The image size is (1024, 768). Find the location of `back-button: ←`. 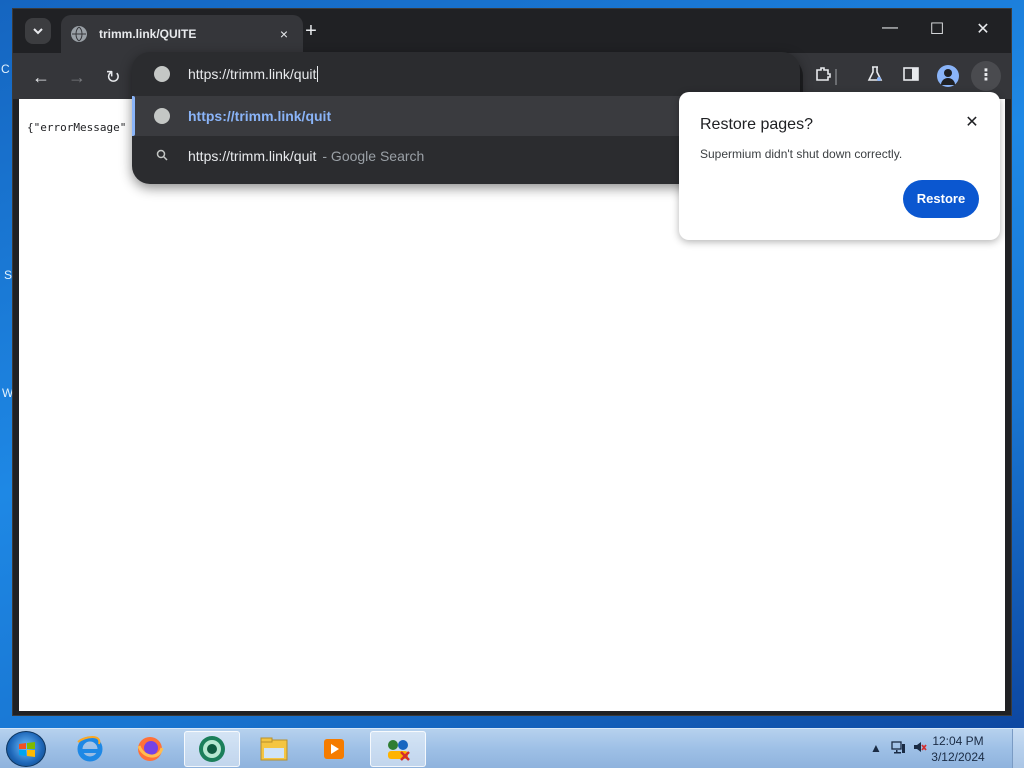

back-button: ← is located at coordinates (41, 77).